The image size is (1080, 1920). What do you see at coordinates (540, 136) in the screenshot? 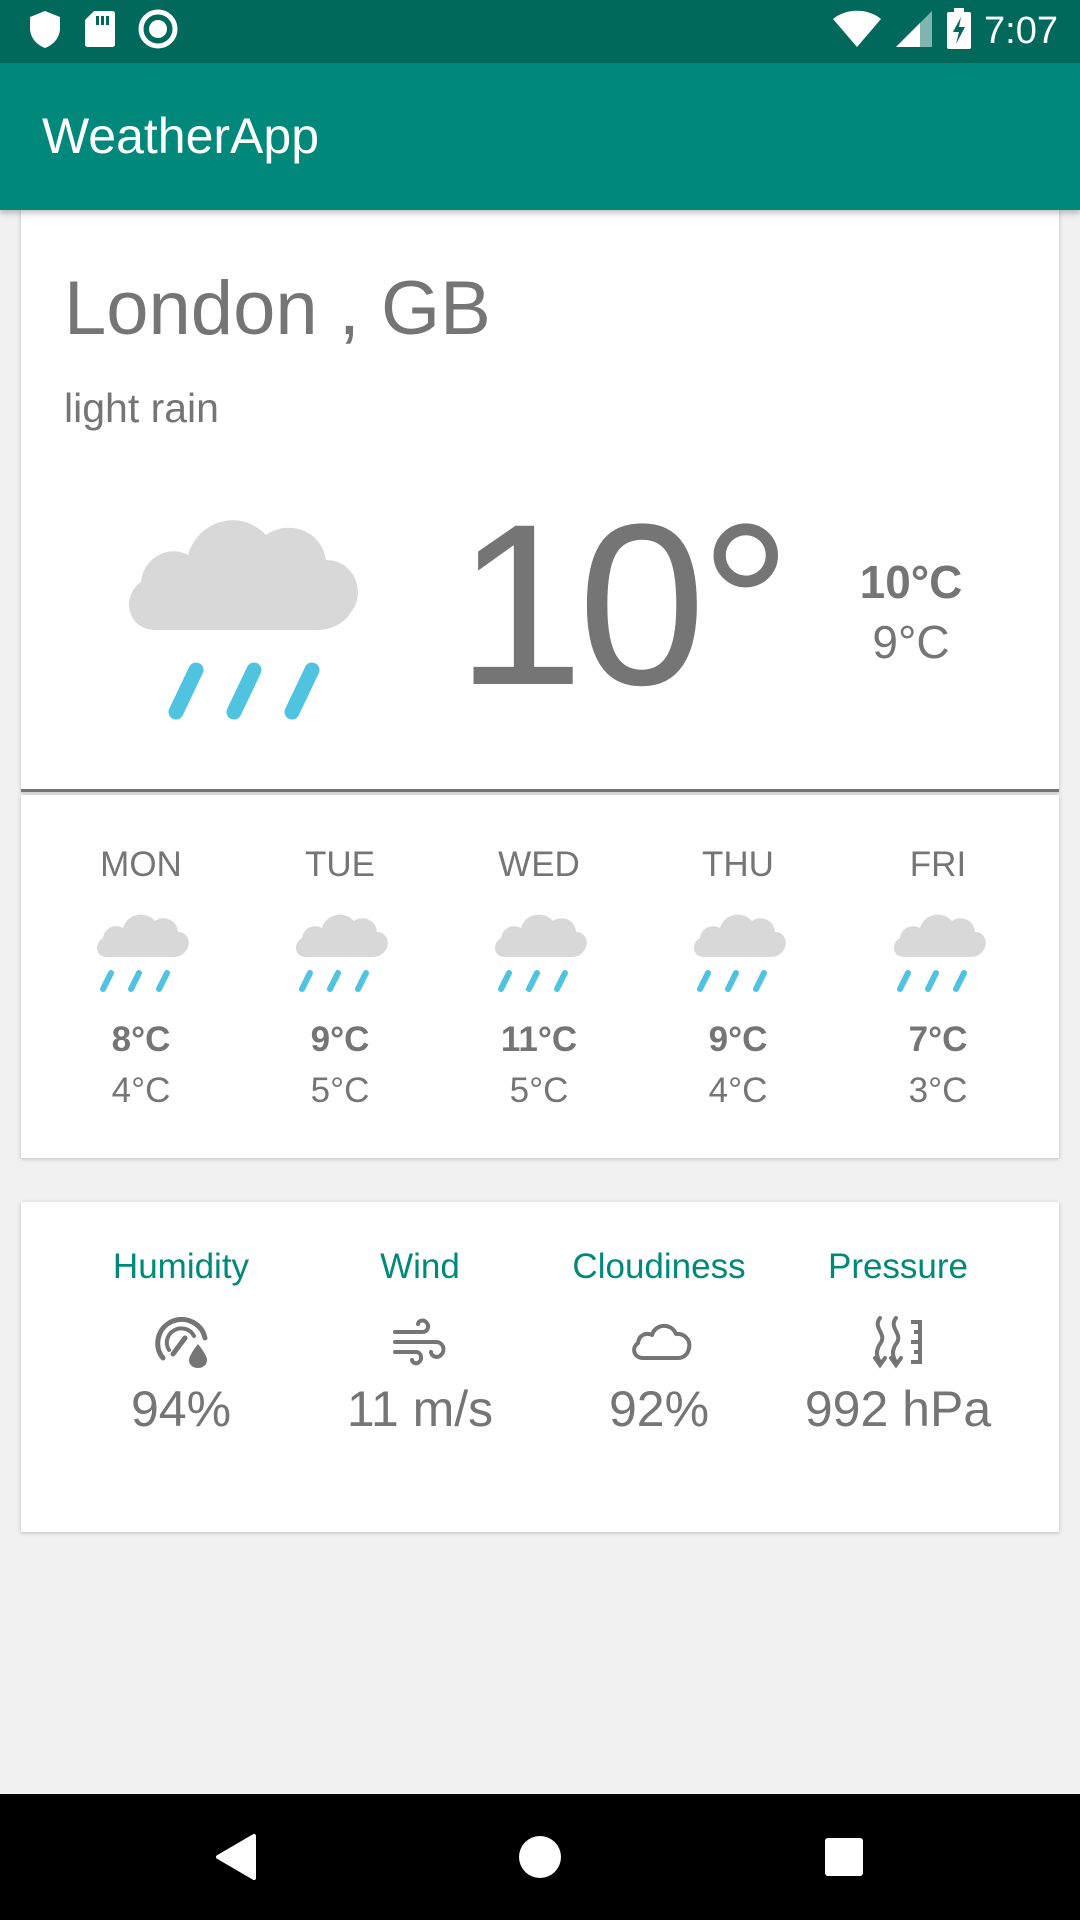
I see `app-bar: WeatherApp` at bounding box center [540, 136].